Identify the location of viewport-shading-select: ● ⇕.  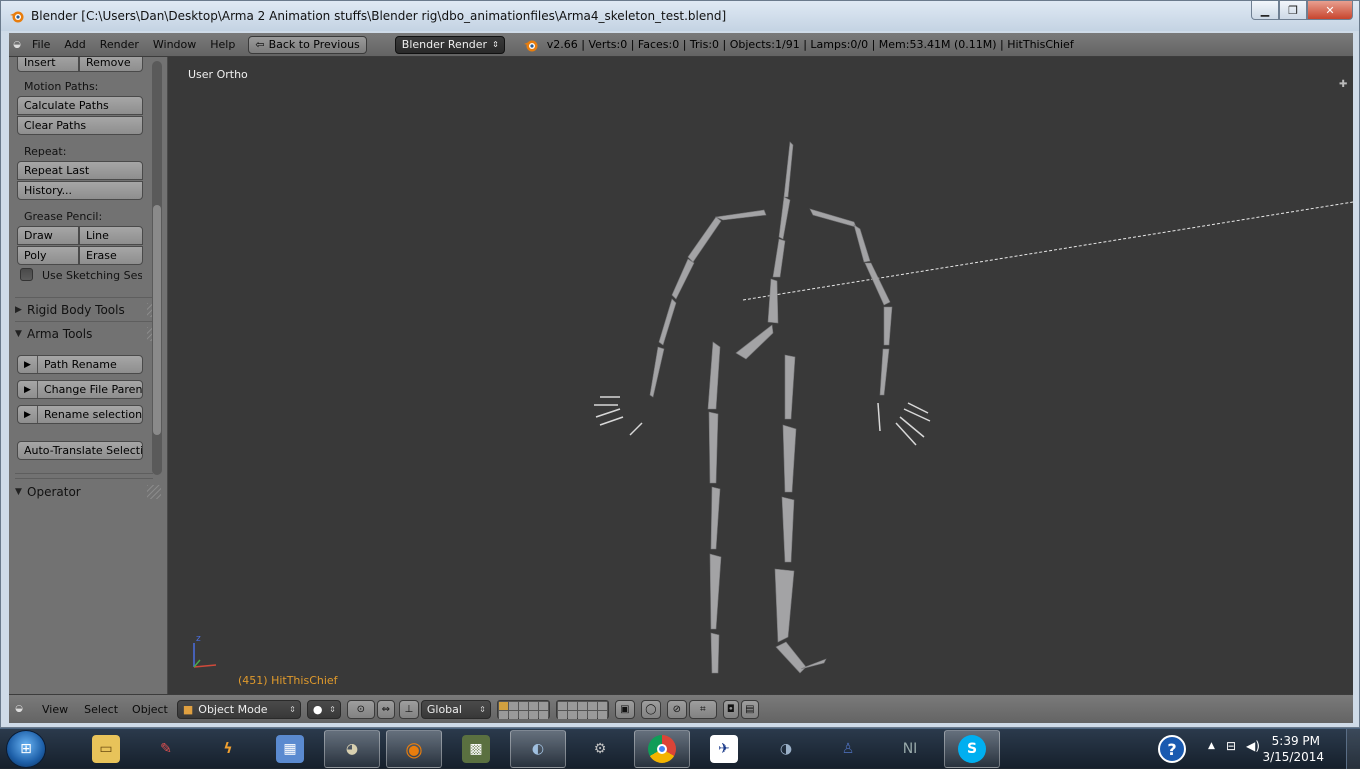
(323, 709).